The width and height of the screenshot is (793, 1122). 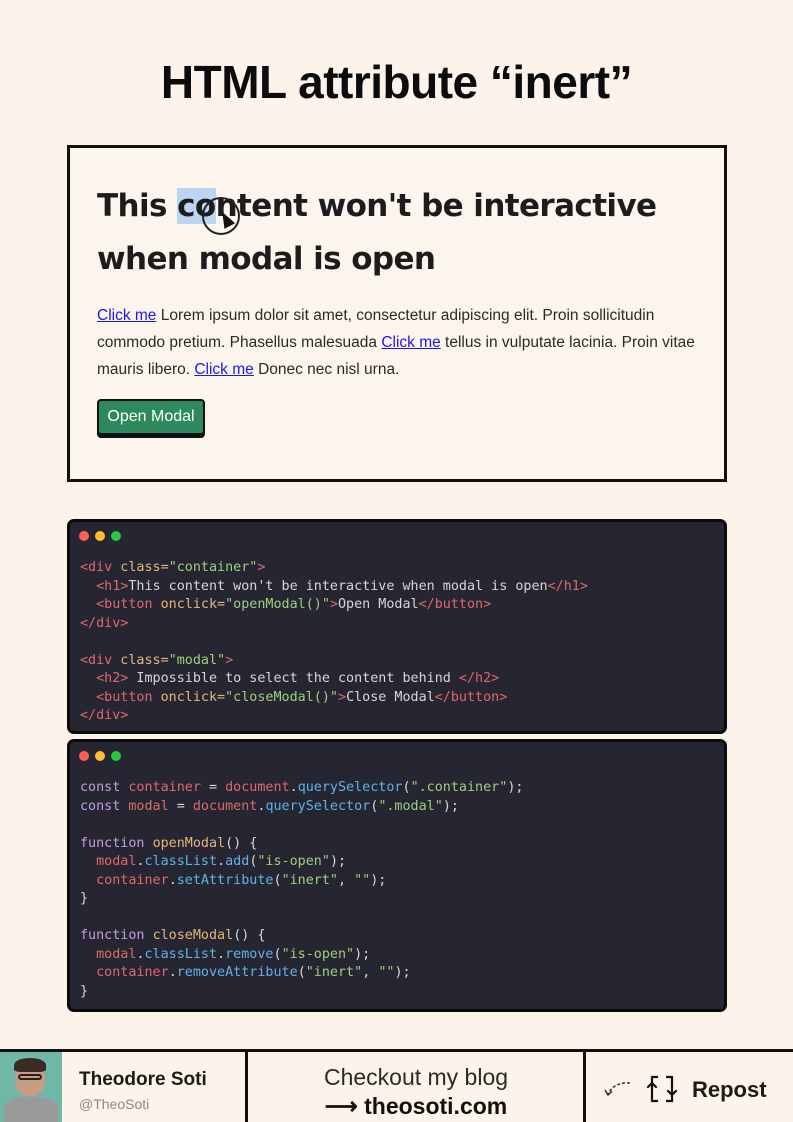 I want to click on curved-arrow-icon, so click(x=617, y=1089).